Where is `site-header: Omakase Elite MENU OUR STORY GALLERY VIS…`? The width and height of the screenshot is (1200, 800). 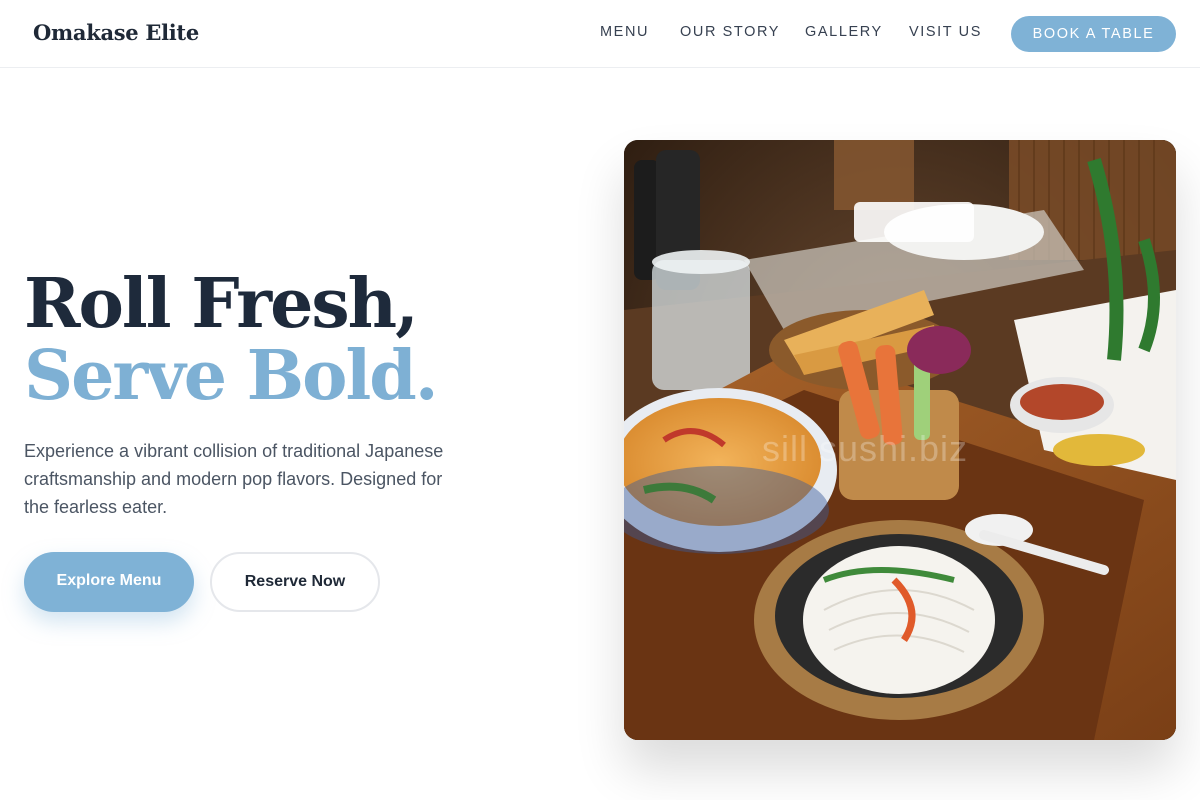
site-header: Omakase Elite MENU OUR STORY GALLERY VIS… is located at coordinates (600, 34).